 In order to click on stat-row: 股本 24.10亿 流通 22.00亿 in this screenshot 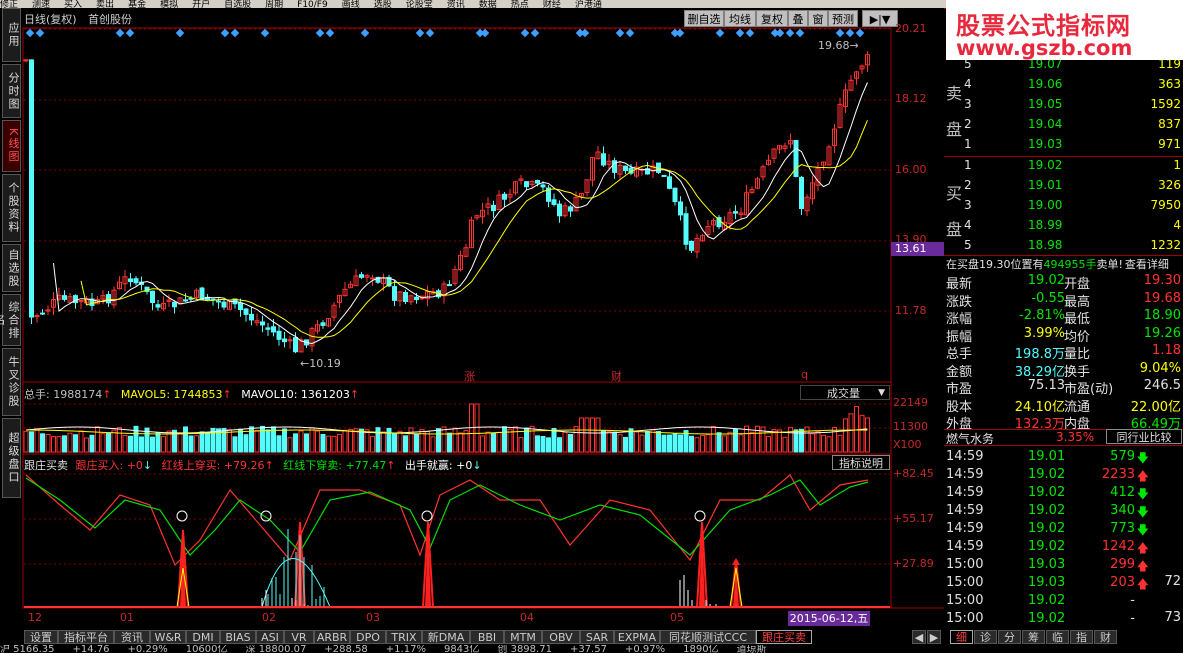, I will do `click(1063, 405)`.